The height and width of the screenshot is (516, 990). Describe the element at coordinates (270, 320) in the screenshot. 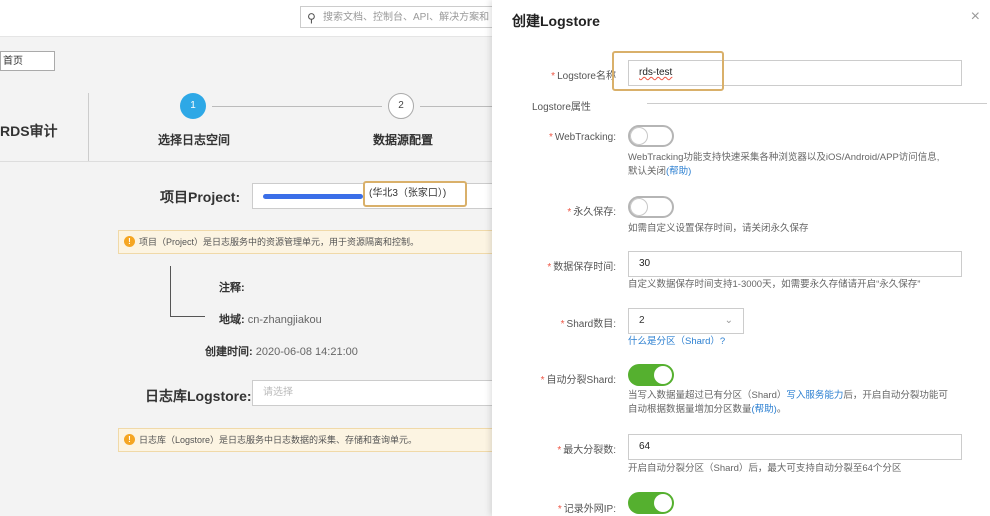

I see `region-row: 地域: cn-zhangjiakou` at that location.